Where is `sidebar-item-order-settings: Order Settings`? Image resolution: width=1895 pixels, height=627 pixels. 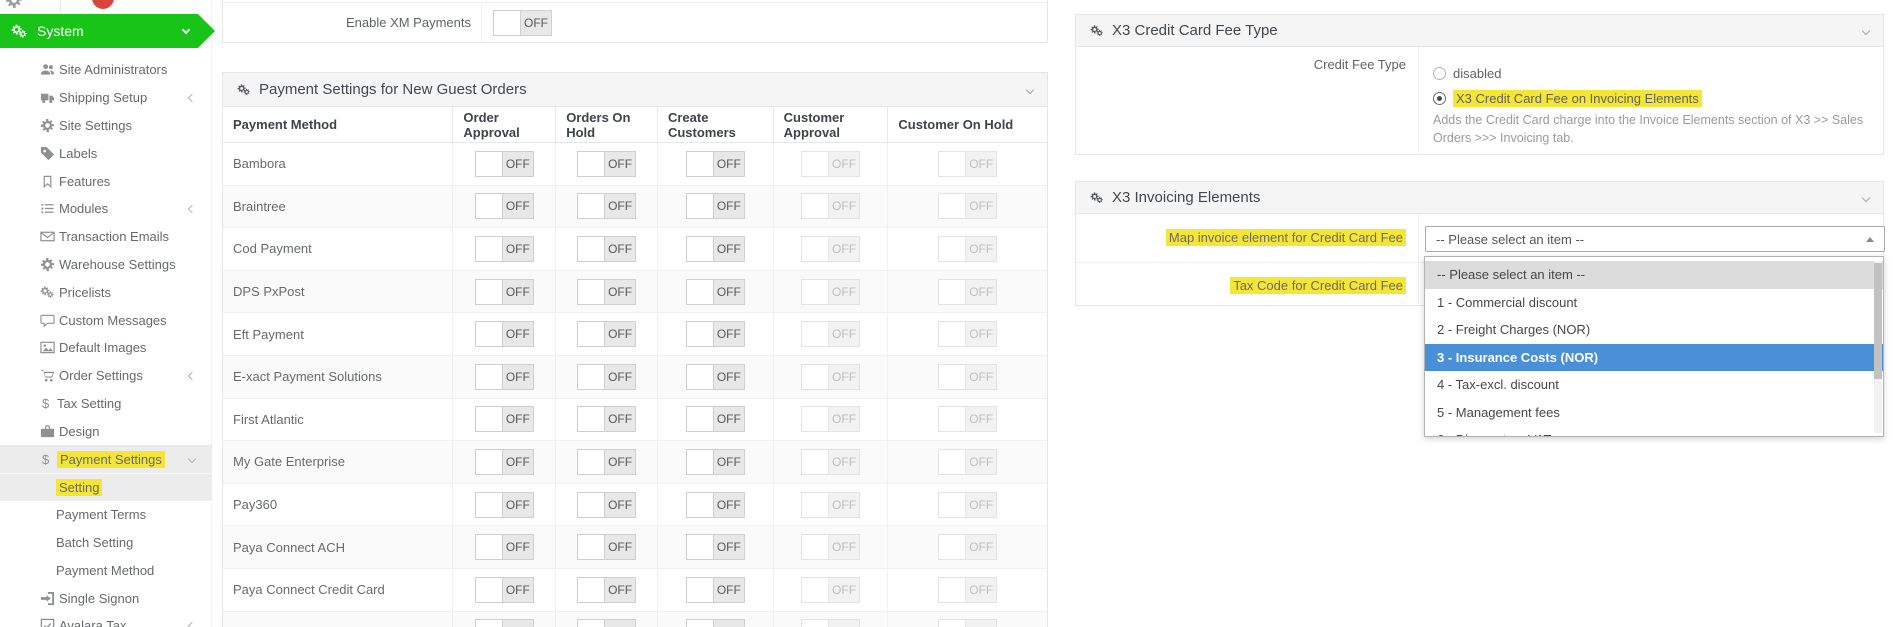 sidebar-item-order-settings: Order Settings is located at coordinates (106, 376).